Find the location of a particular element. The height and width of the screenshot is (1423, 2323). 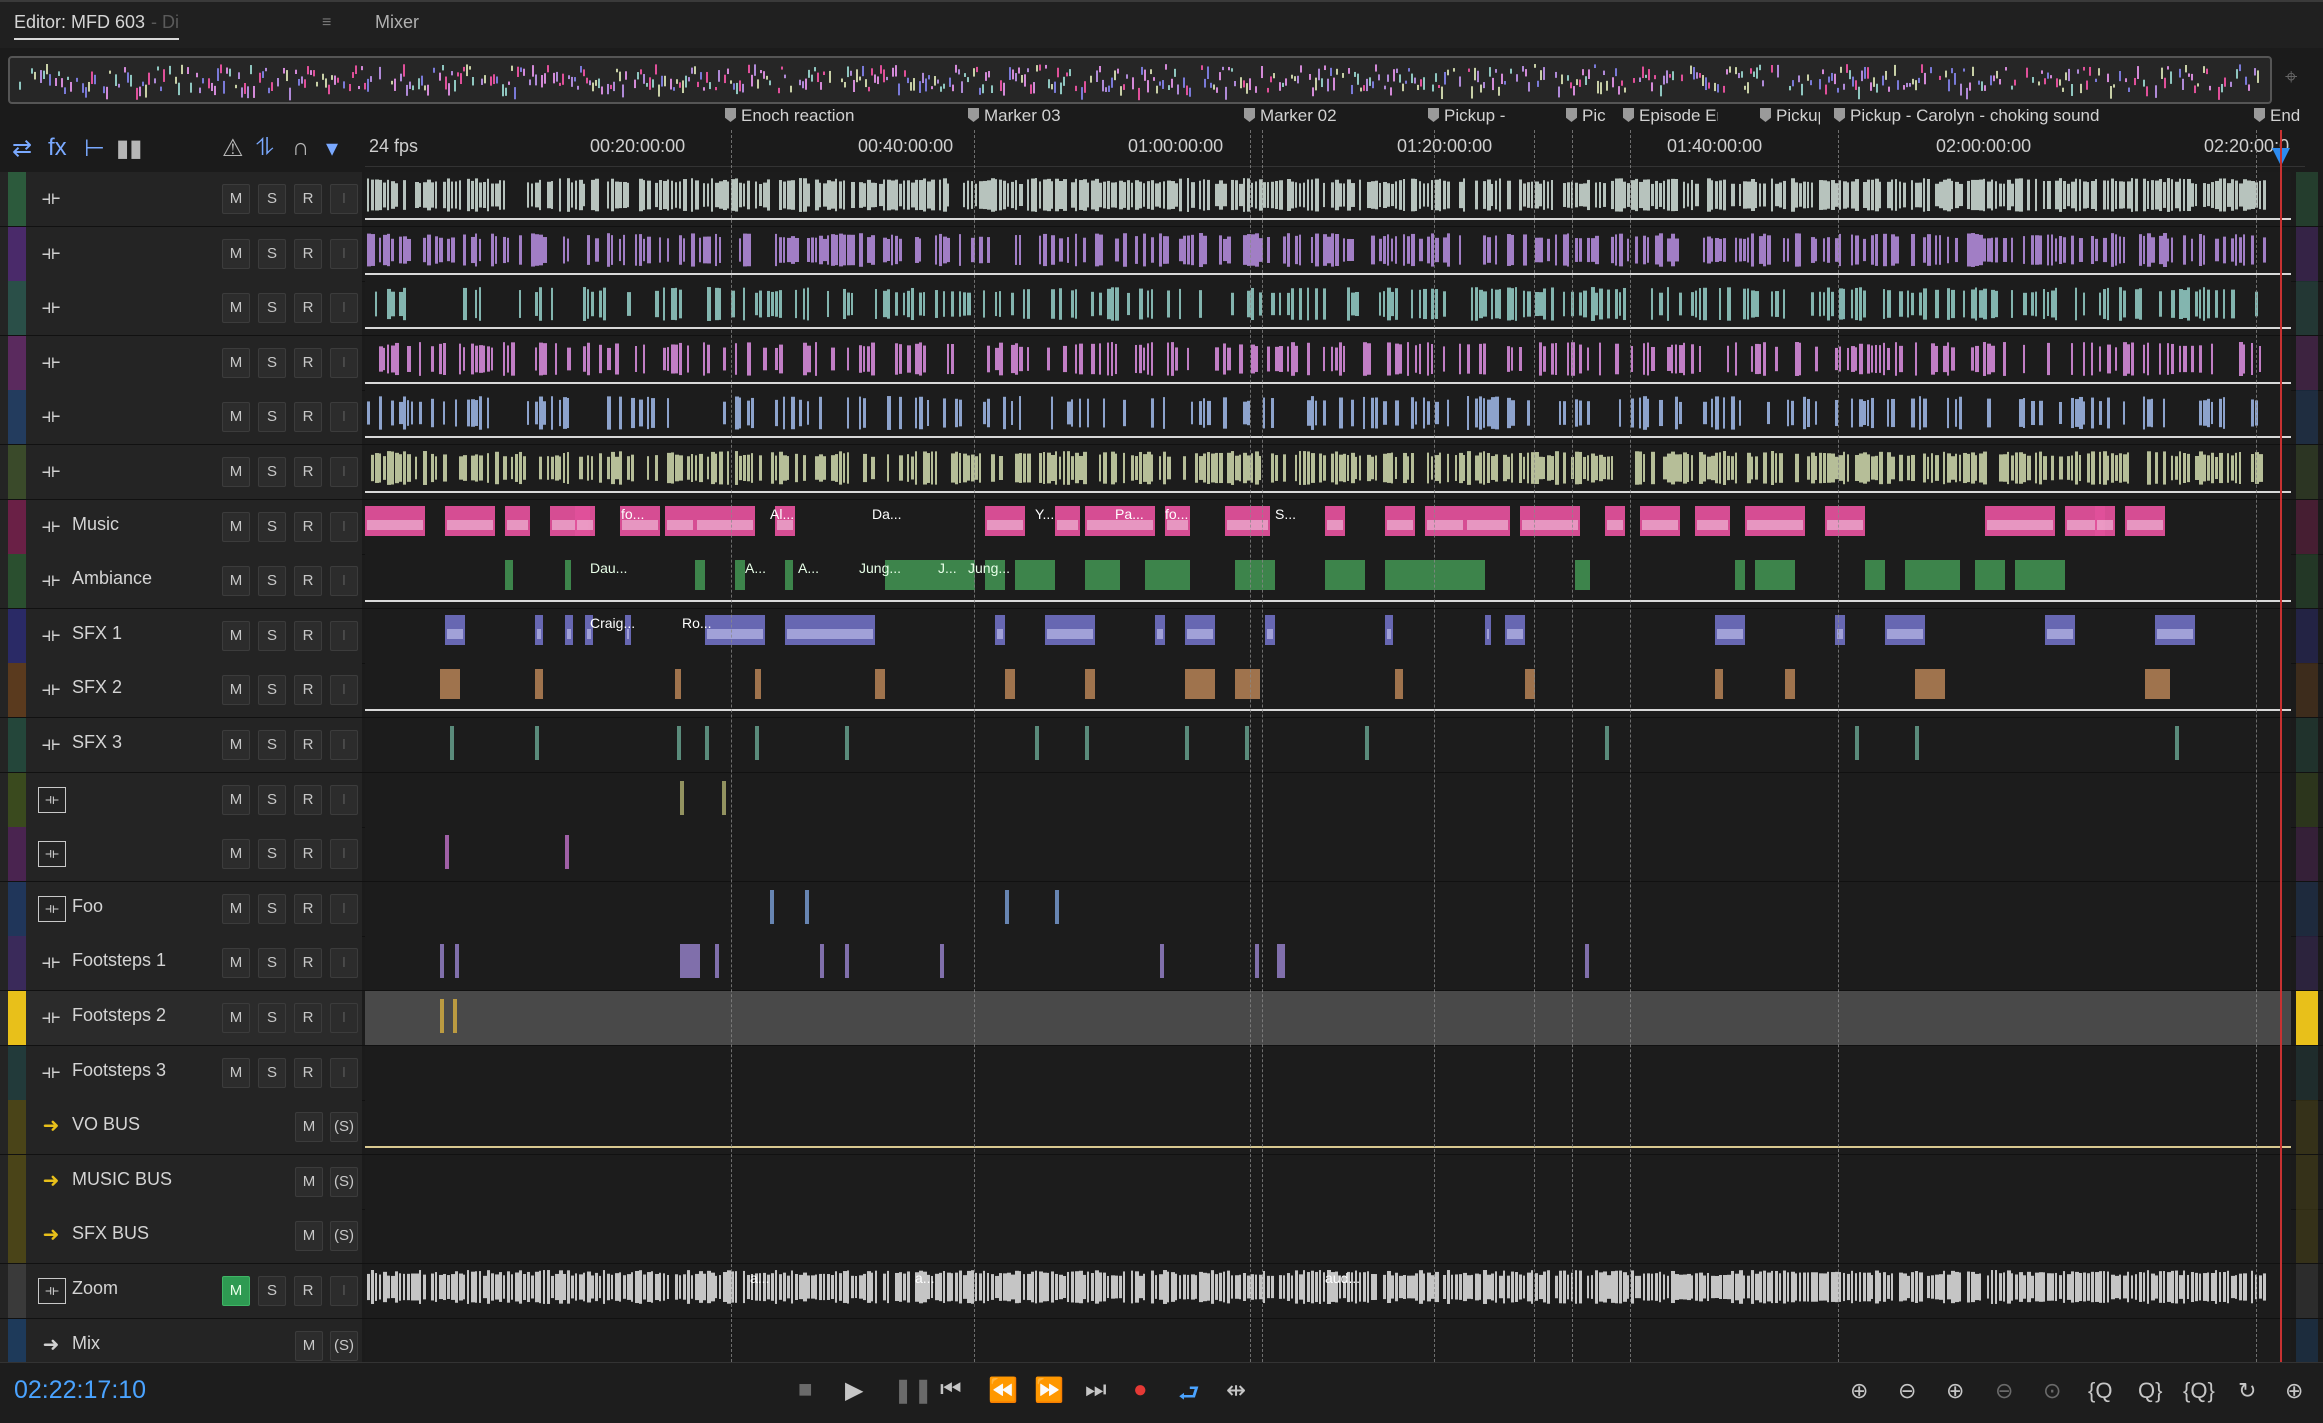

track-name: SFX 1 is located at coordinates (97, 633).